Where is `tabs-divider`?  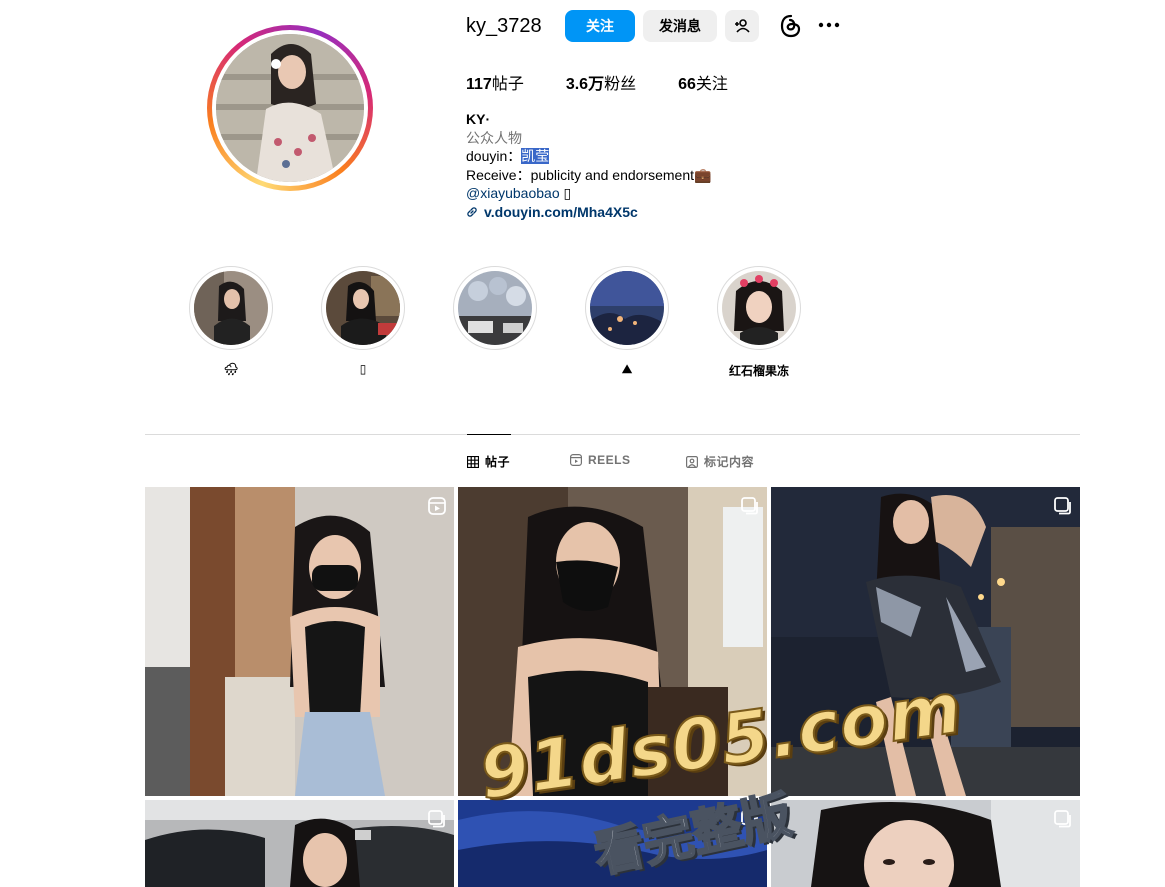
tabs-divider is located at coordinates (612, 434).